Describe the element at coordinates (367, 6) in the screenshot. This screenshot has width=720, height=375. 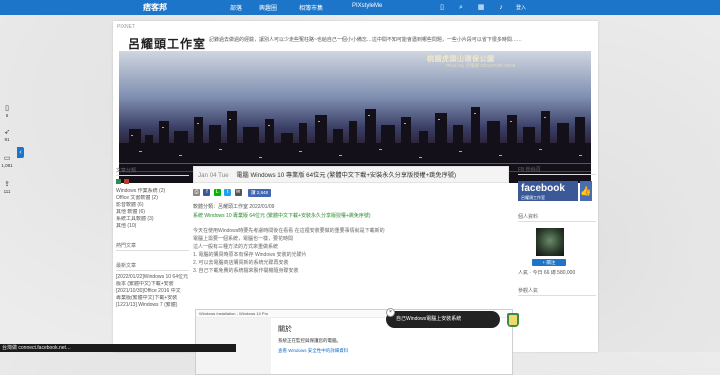
I see `nav-pixstyleme: PIXstyleMe` at that location.